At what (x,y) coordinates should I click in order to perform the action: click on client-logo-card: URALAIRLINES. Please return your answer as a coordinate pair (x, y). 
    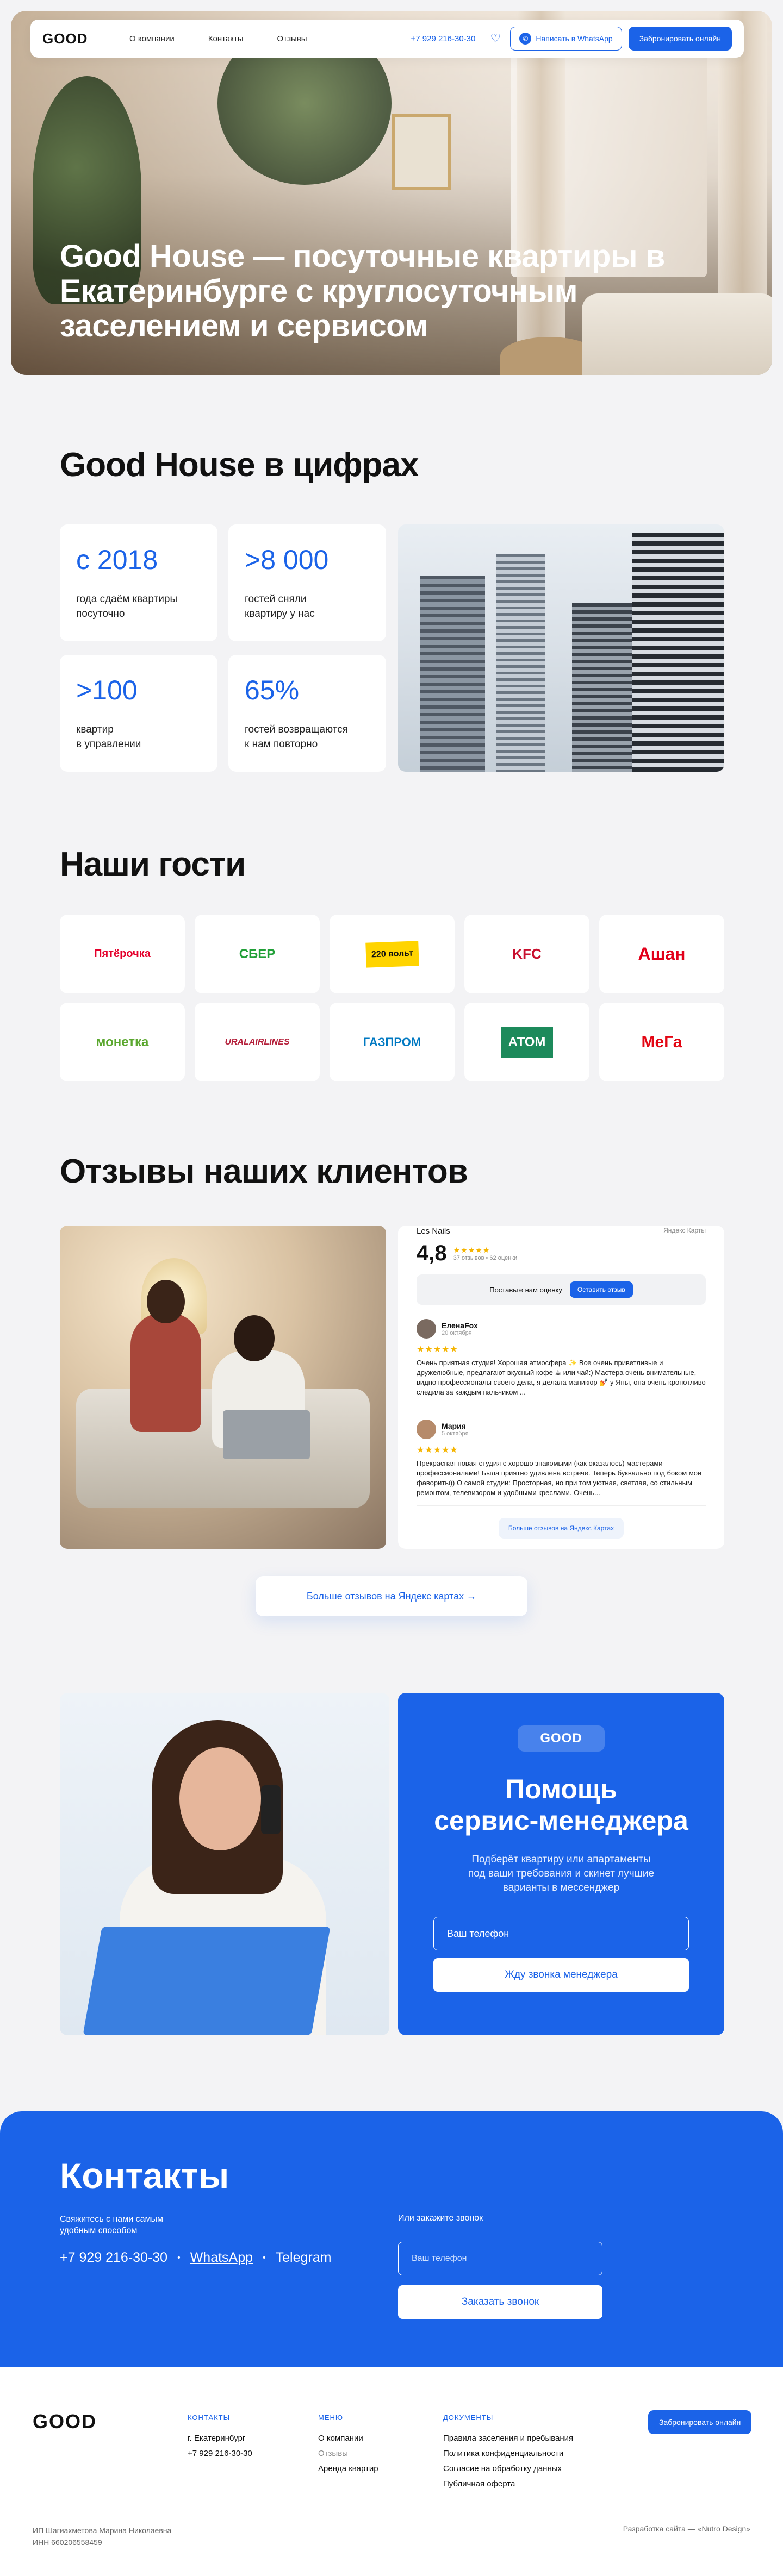
    Looking at the image, I should click on (257, 1042).